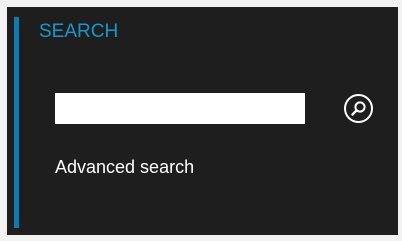 The image size is (402, 241). I want to click on search-input, so click(180, 108).